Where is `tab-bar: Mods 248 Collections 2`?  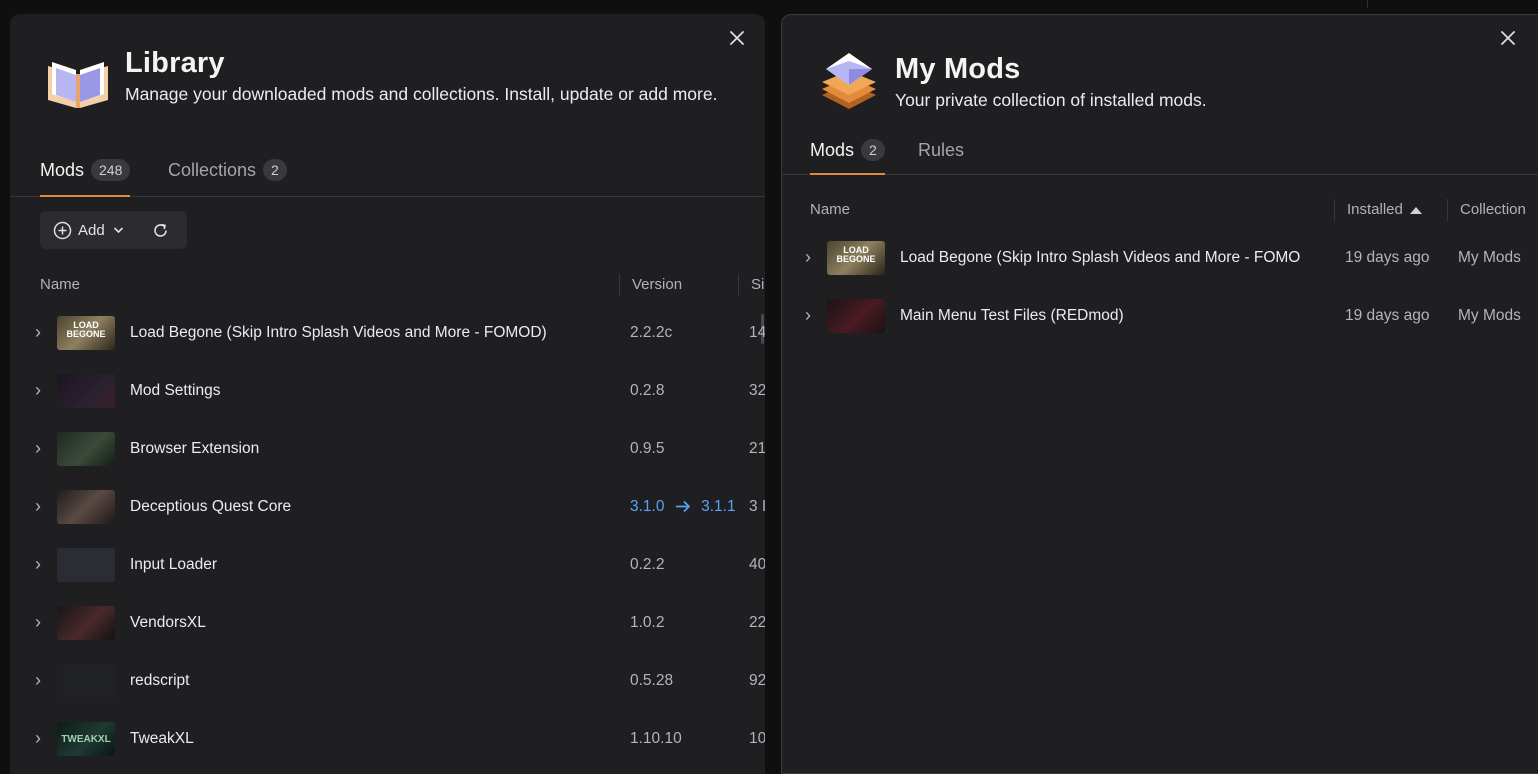 tab-bar: Mods 248 Collections 2 is located at coordinates (387, 178).